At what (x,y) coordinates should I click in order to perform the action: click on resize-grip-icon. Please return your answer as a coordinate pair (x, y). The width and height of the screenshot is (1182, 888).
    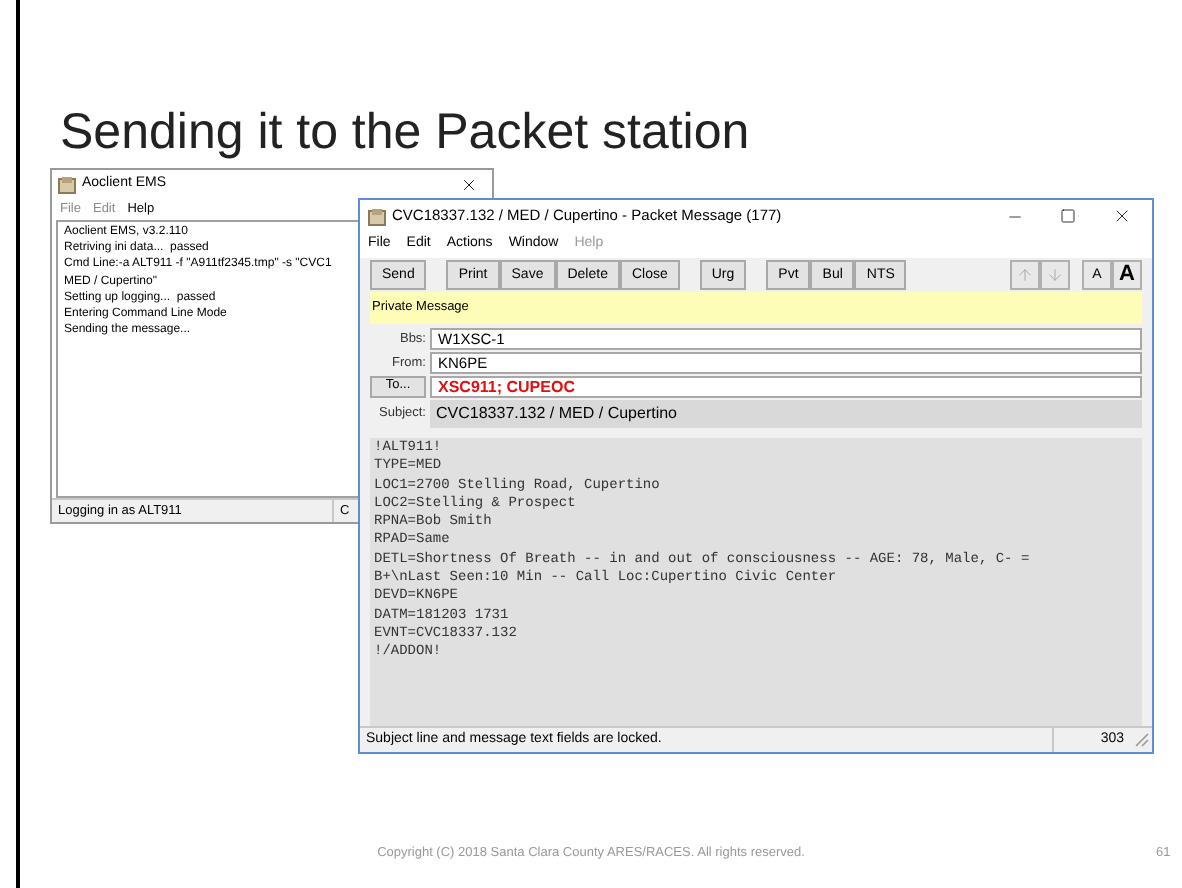
    Looking at the image, I should click on (1142, 740).